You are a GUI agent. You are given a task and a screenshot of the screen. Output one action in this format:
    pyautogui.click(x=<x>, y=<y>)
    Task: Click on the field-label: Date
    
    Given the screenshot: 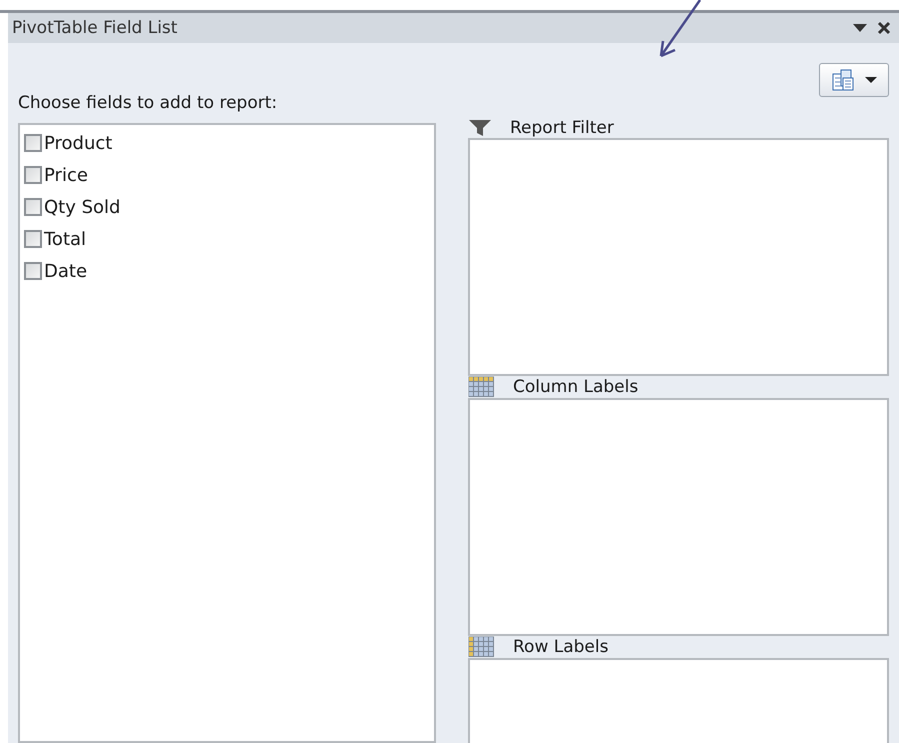 What is the action you would take?
    pyautogui.click(x=66, y=271)
    